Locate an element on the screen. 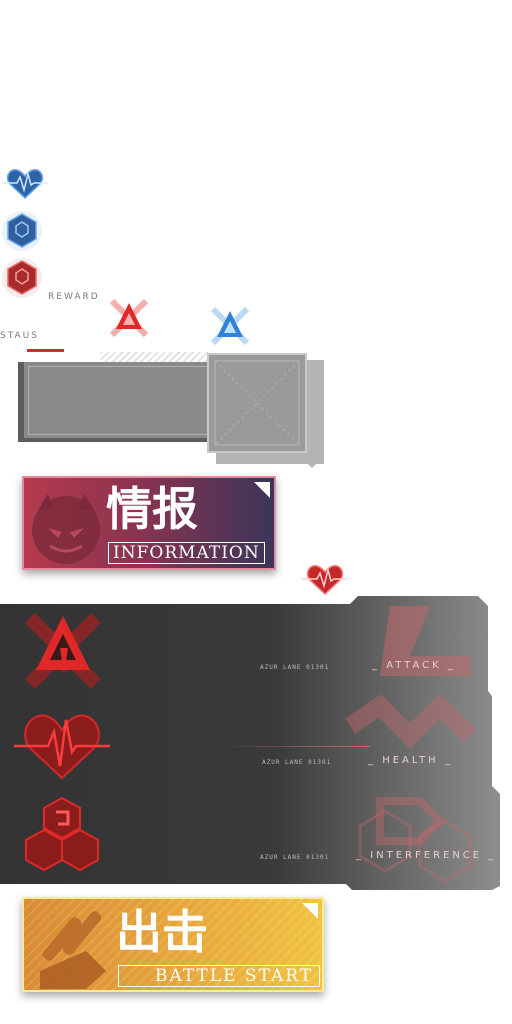 Image resolution: width=512 pixels, height=1024 pixels. battle-title-en: BATTLE START is located at coordinates (219, 976).